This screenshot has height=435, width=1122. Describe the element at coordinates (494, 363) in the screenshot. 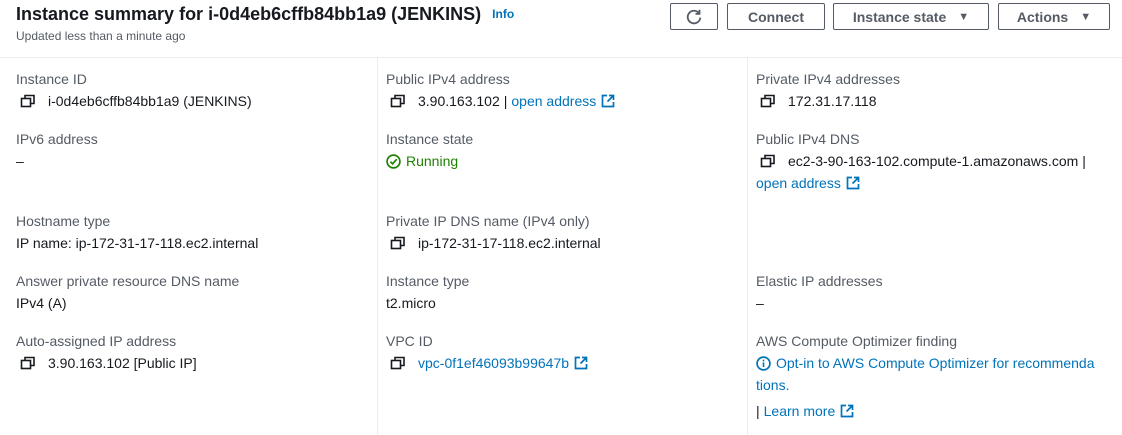

I see `vpc-id-link-text: vpc-0f1ef46093b99647b` at that location.